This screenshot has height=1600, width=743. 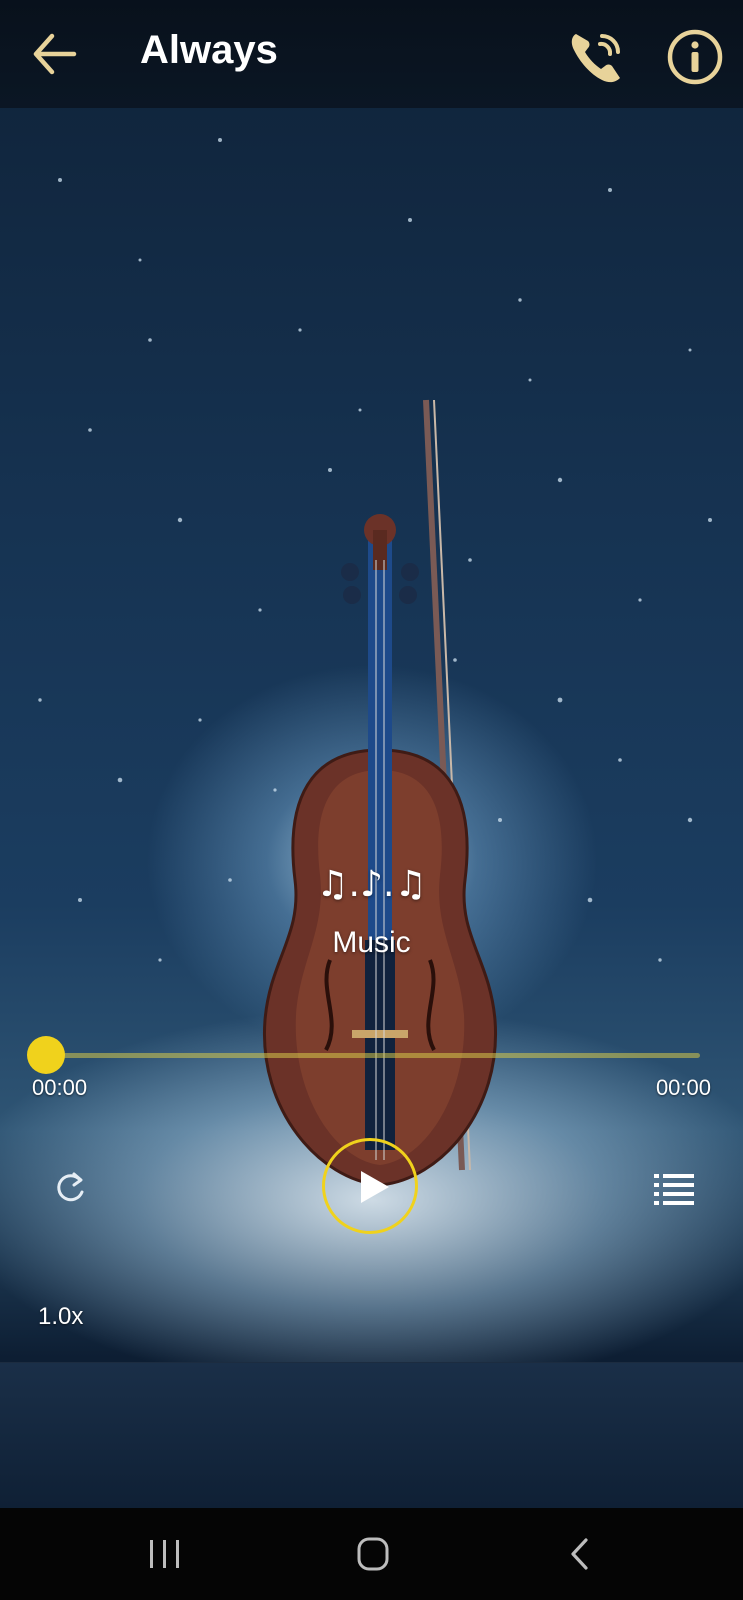 What do you see at coordinates (60, 1087) in the screenshot?
I see `current-time: 00:00` at bounding box center [60, 1087].